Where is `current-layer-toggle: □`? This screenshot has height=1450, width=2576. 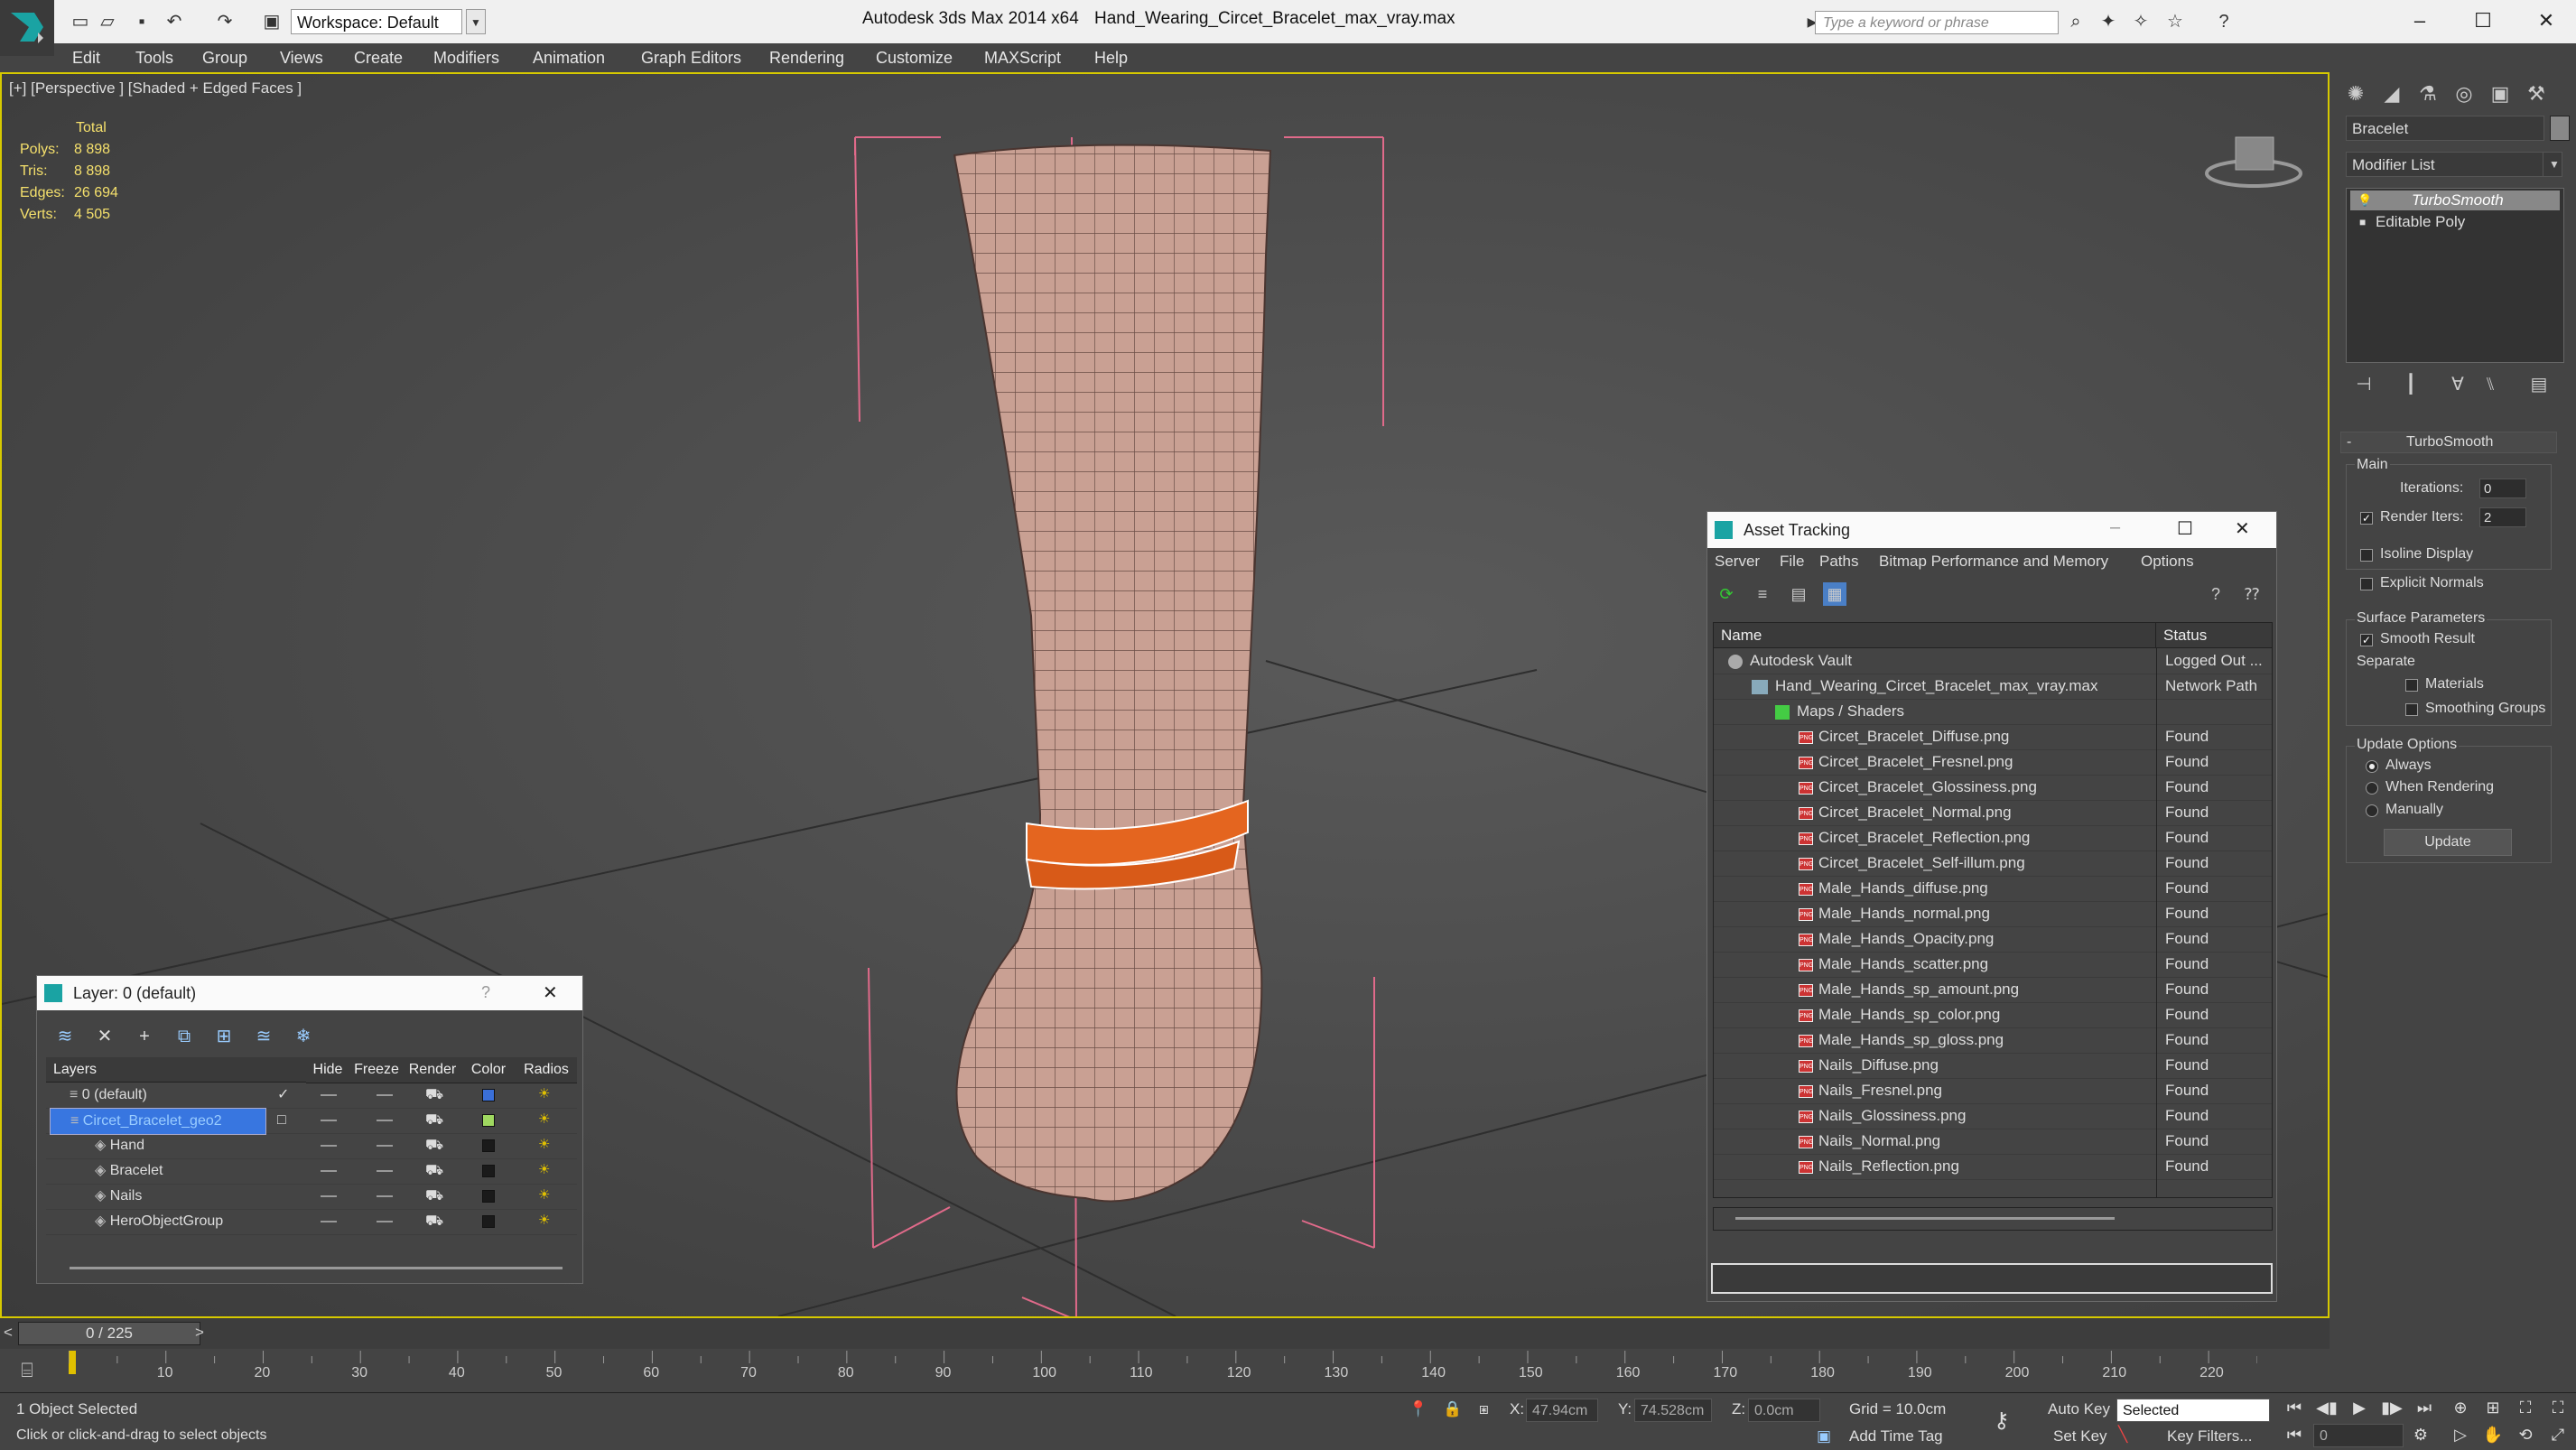
current-layer-toggle: □ is located at coordinates (281, 1120).